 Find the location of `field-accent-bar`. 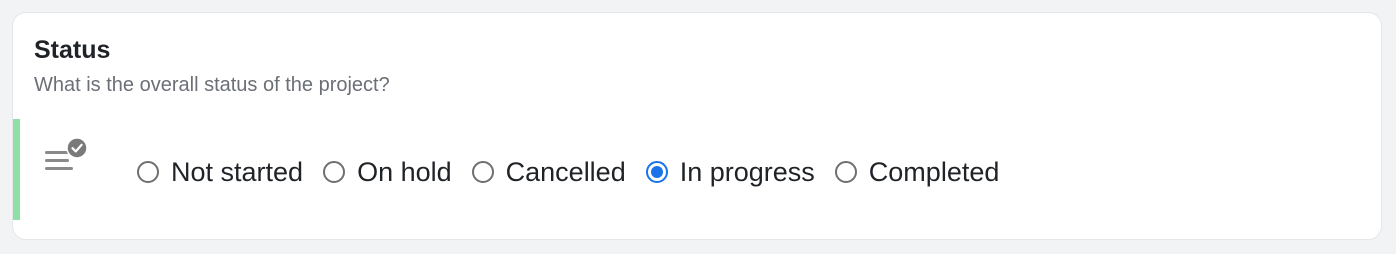

field-accent-bar is located at coordinates (16, 169).